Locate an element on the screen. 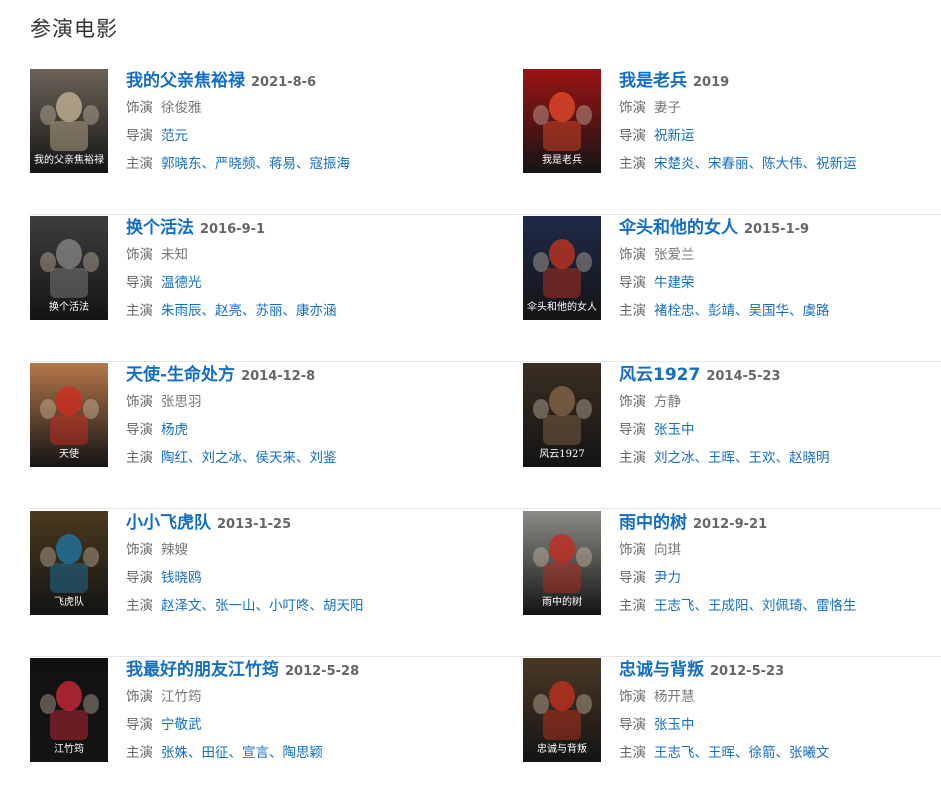  cast-link: 赵亮 is located at coordinates (228, 311).